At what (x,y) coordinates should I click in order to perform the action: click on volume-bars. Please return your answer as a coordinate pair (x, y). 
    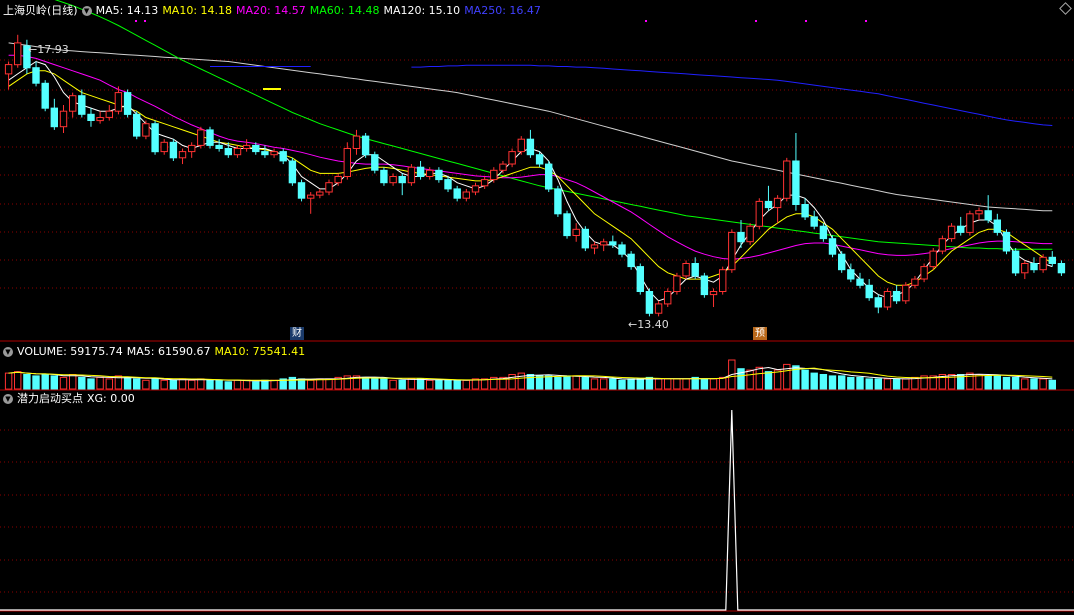
    Looking at the image, I should click on (530, 374).